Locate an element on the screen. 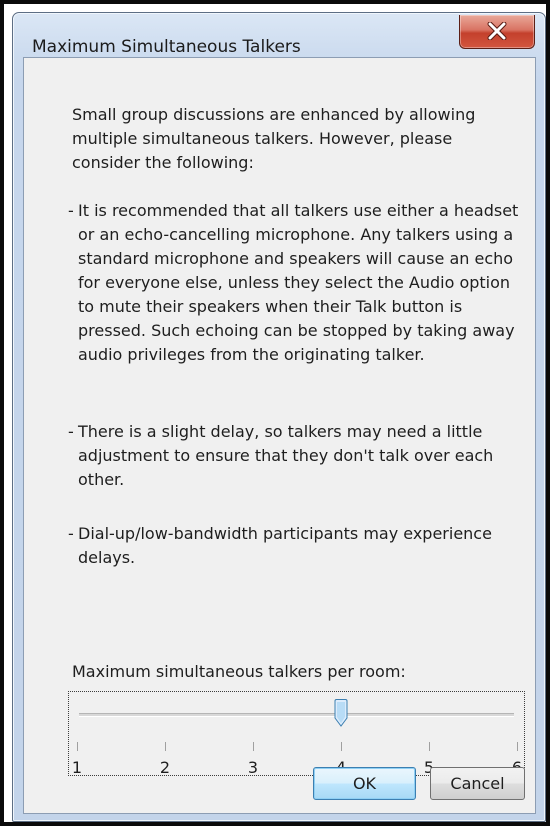  slider-track is located at coordinates (296, 715).